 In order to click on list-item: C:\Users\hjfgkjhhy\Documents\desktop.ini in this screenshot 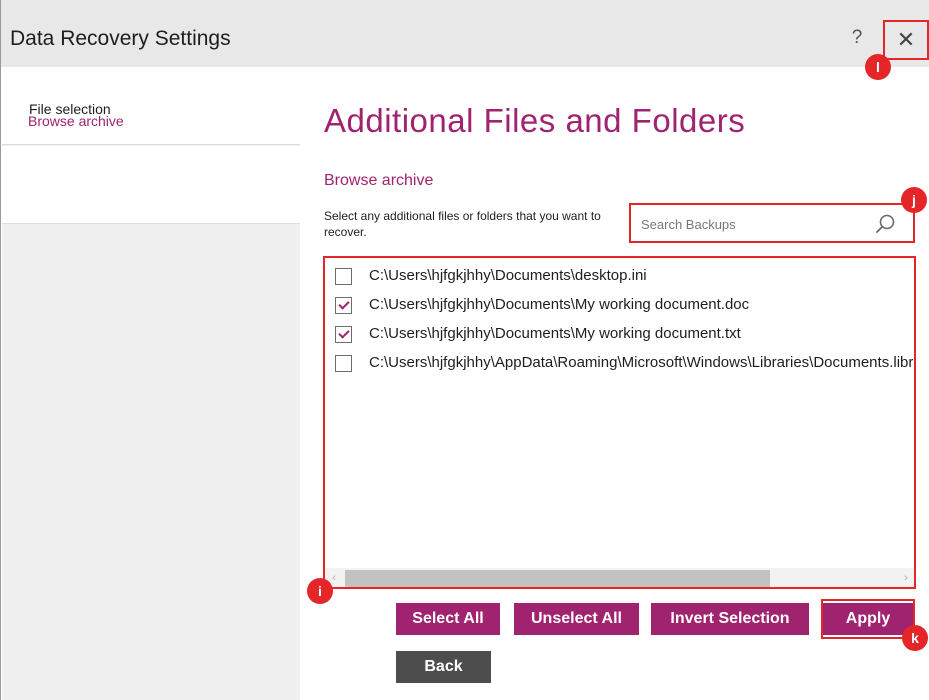, I will do `click(619, 277)`.